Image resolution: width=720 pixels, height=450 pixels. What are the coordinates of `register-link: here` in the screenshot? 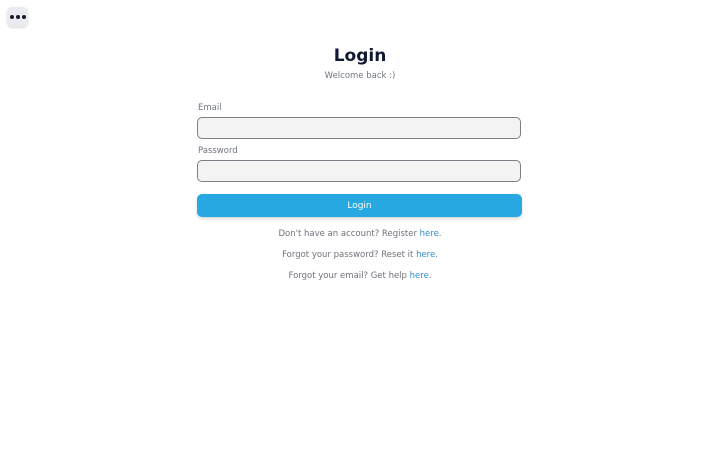 It's located at (429, 234).